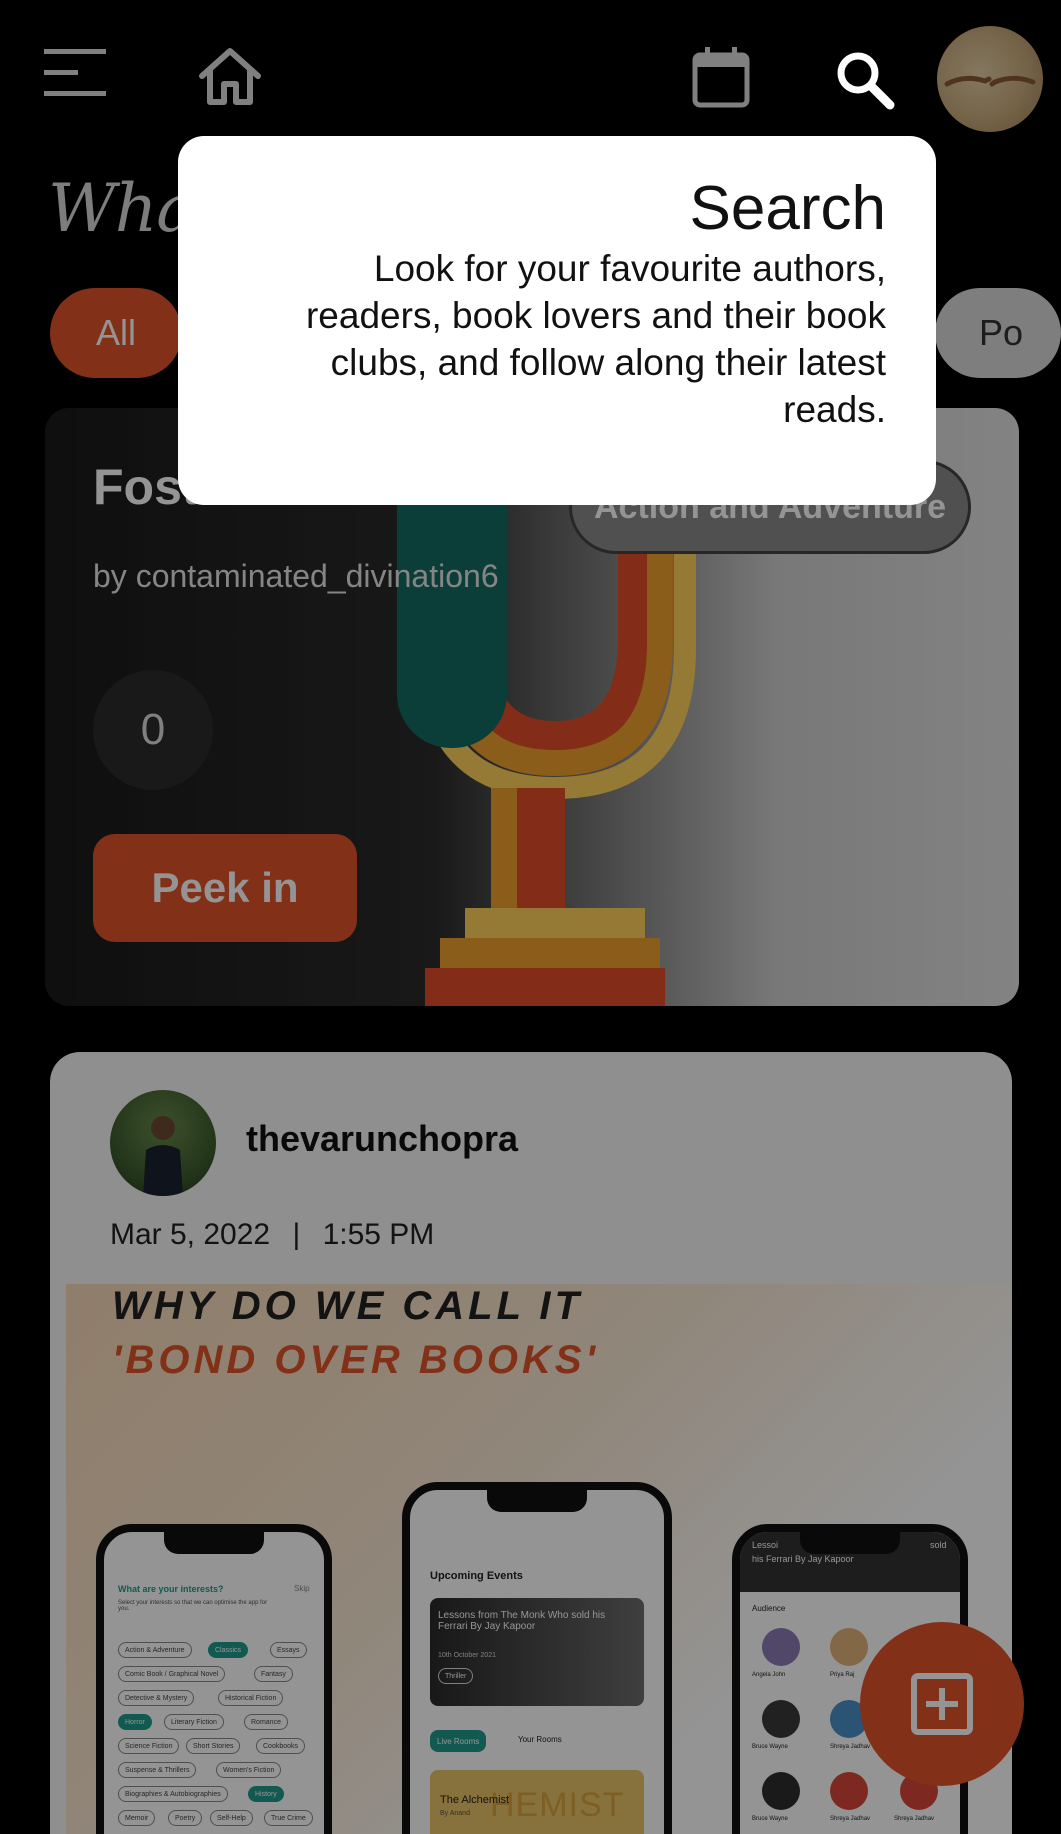 This screenshot has height=1834, width=1061. Describe the element at coordinates (787, 208) in the screenshot. I see `tooltip-title: Search` at that location.